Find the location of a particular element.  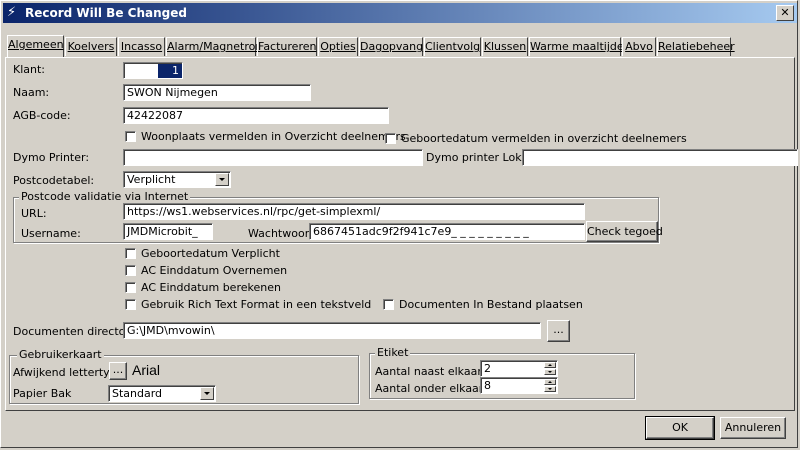

aantal-onder-label: Aantal onder elkaar is located at coordinates (429, 388).